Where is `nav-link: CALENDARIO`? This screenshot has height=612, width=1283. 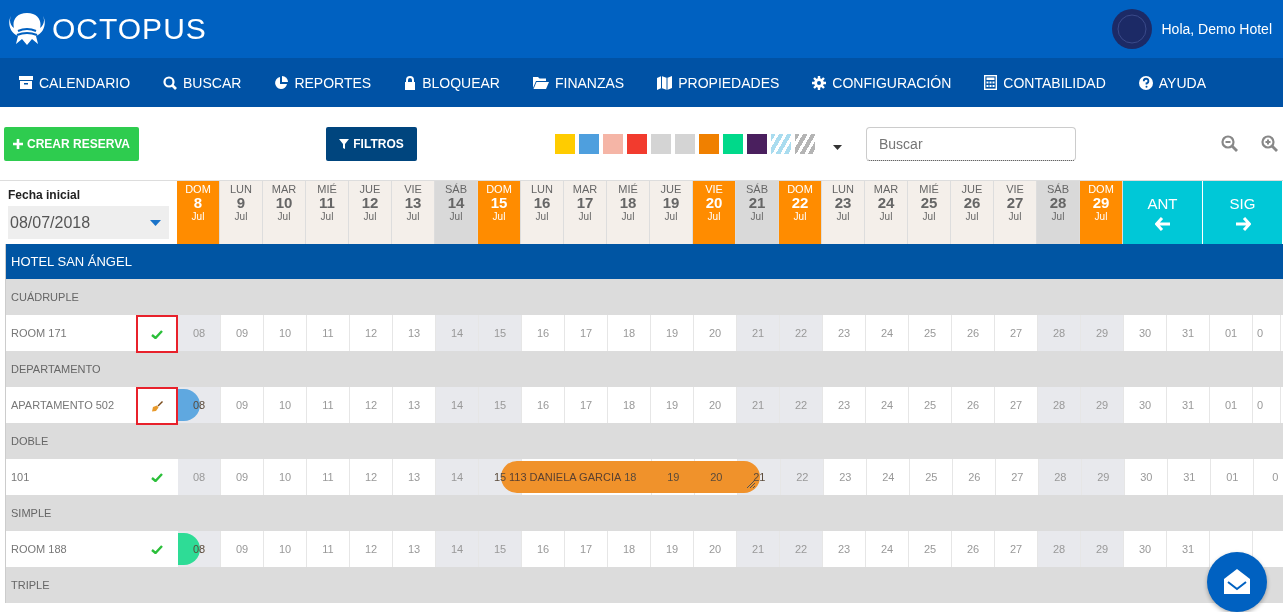 nav-link: CALENDARIO is located at coordinates (75, 82).